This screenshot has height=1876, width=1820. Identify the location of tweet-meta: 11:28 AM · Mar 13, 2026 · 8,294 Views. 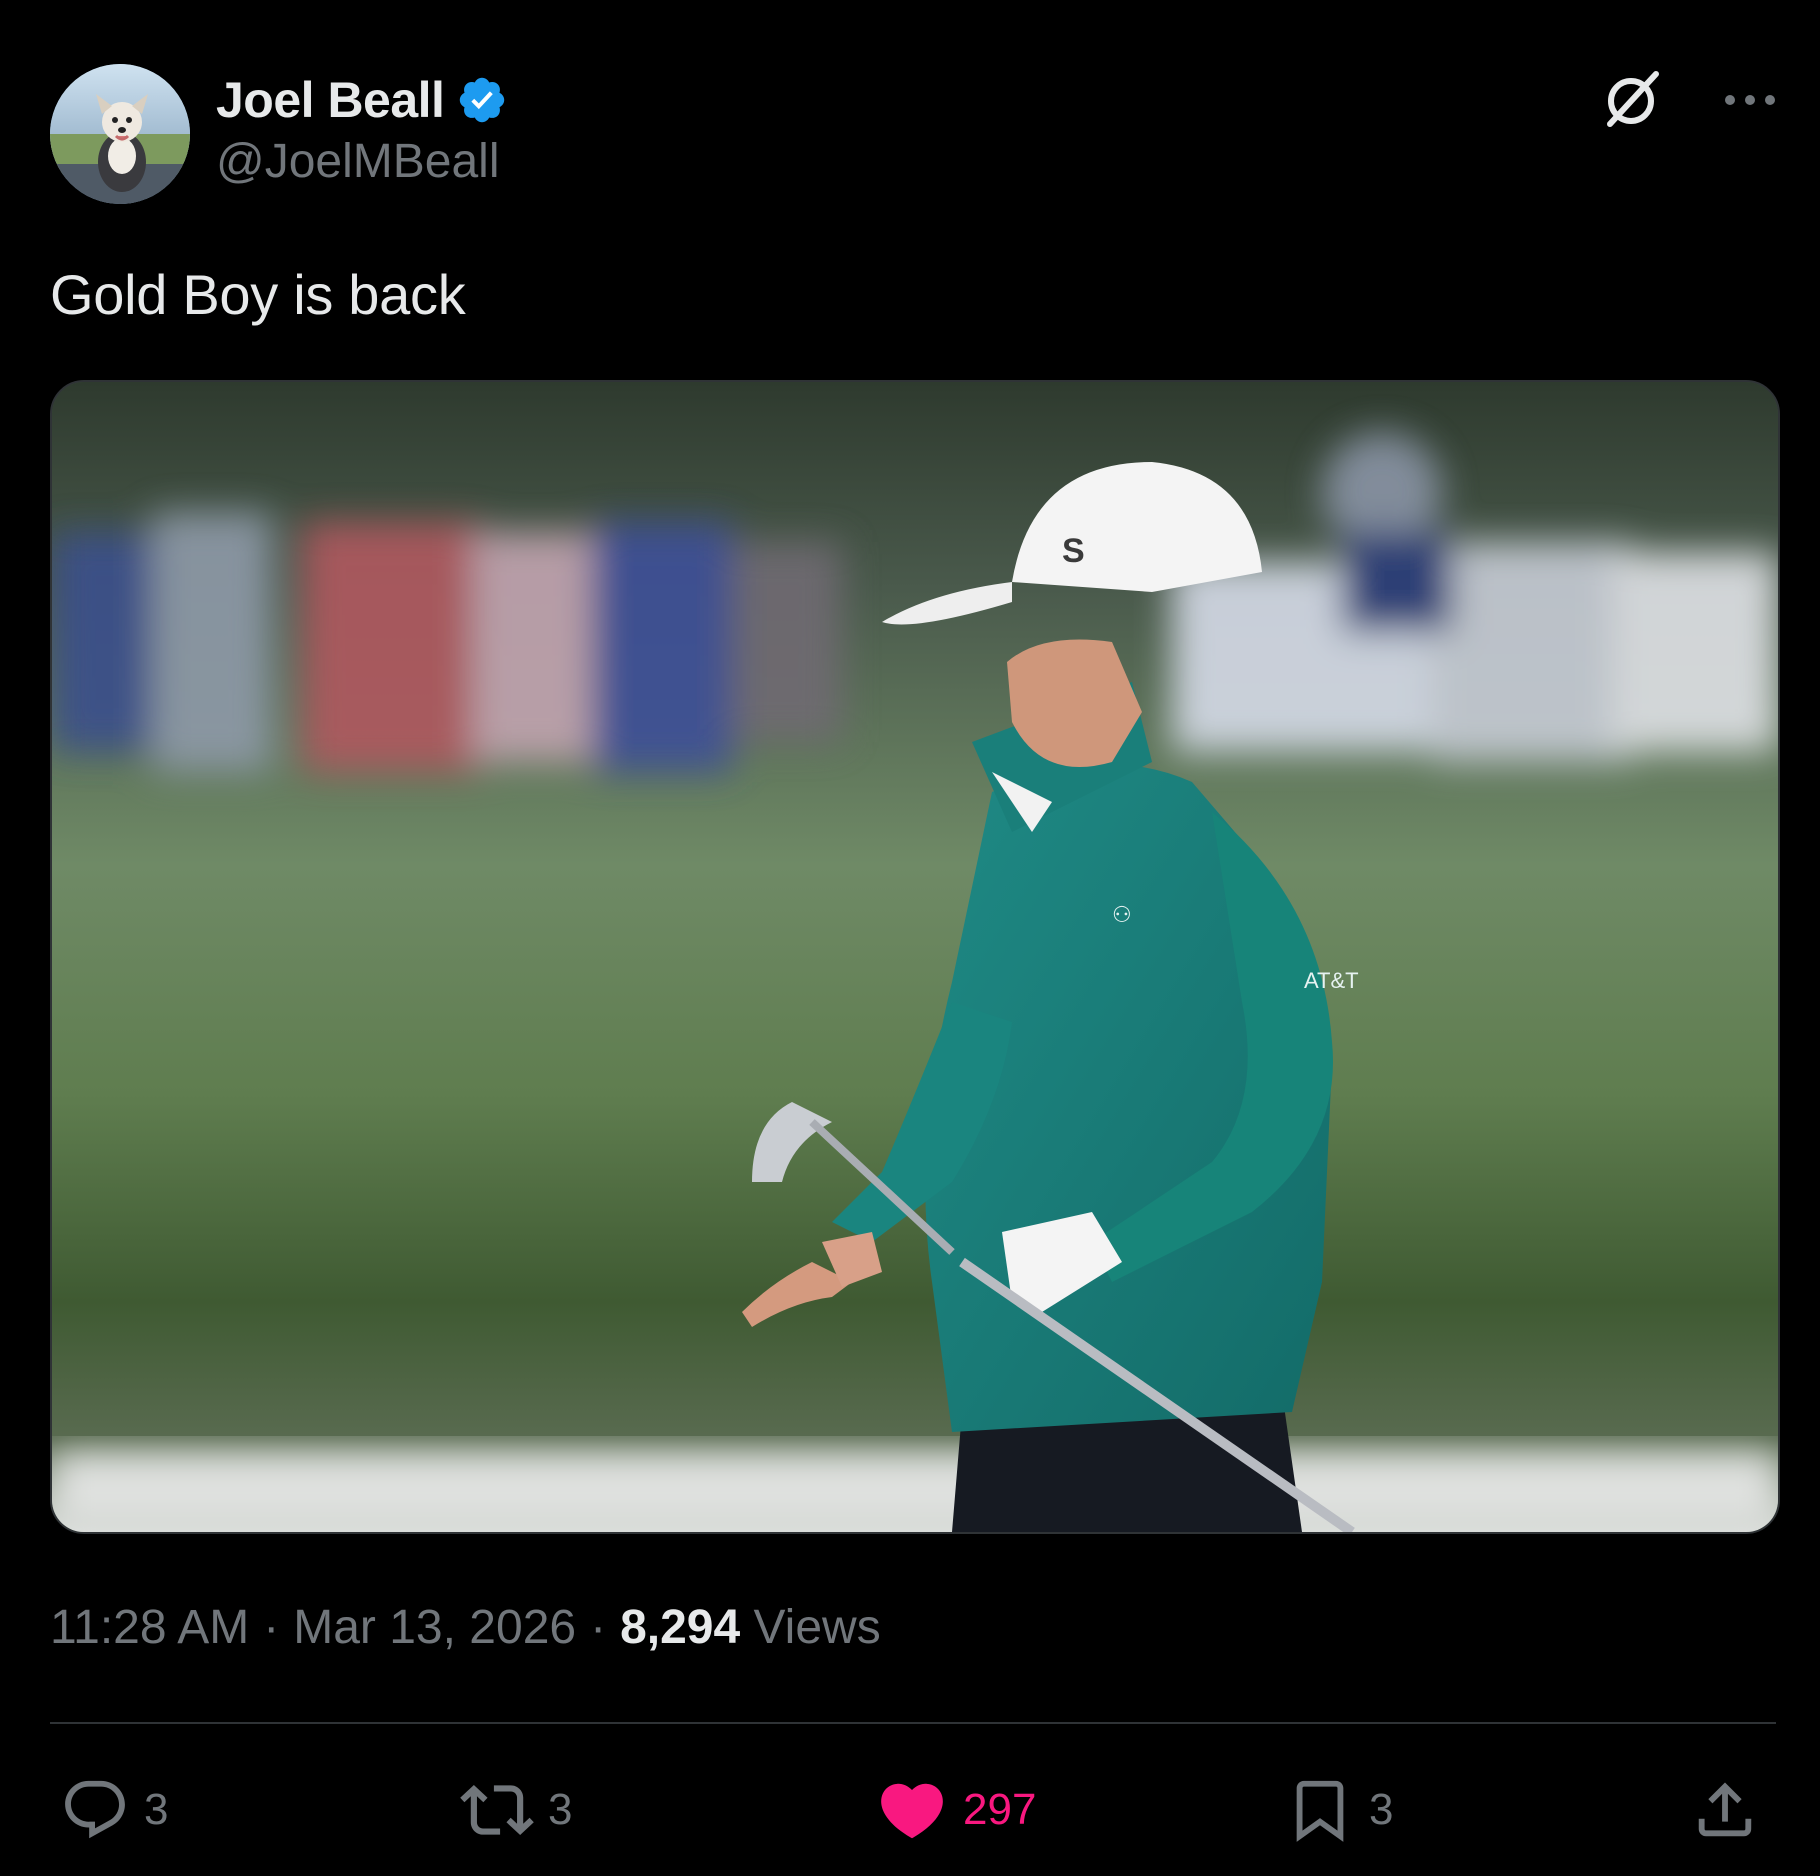
(465, 1627).